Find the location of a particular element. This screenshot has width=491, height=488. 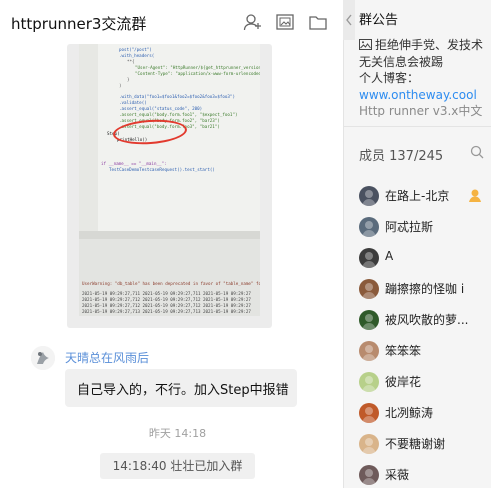

line-gutter is located at coordinates (88, 141).